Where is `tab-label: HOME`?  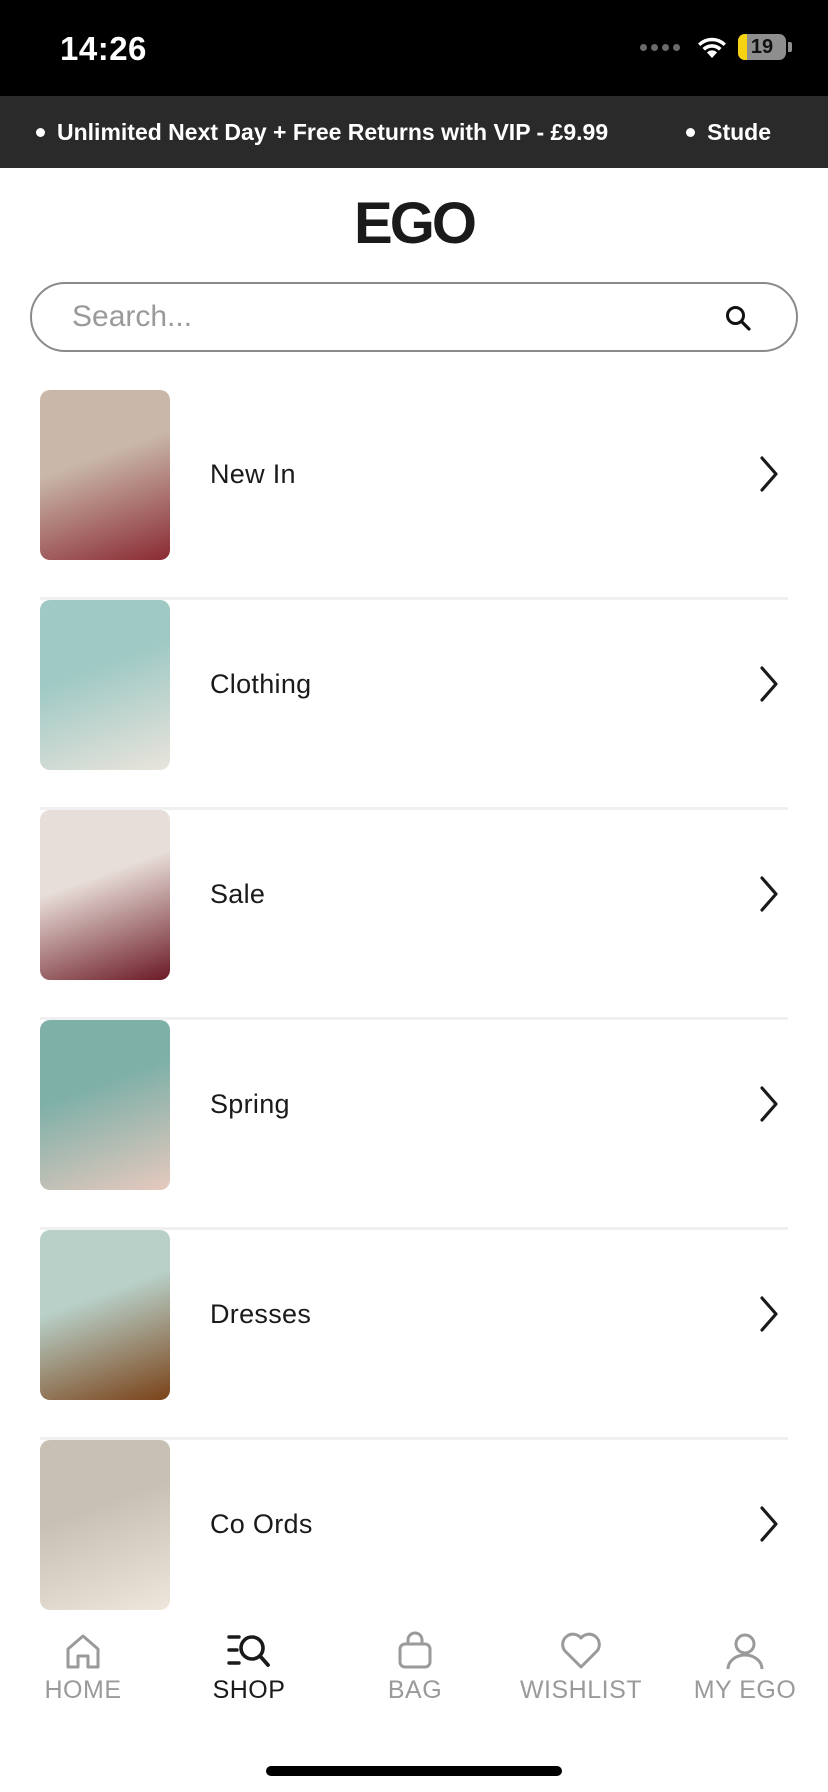 tab-label: HOME is located at coordinates (83, 1690).